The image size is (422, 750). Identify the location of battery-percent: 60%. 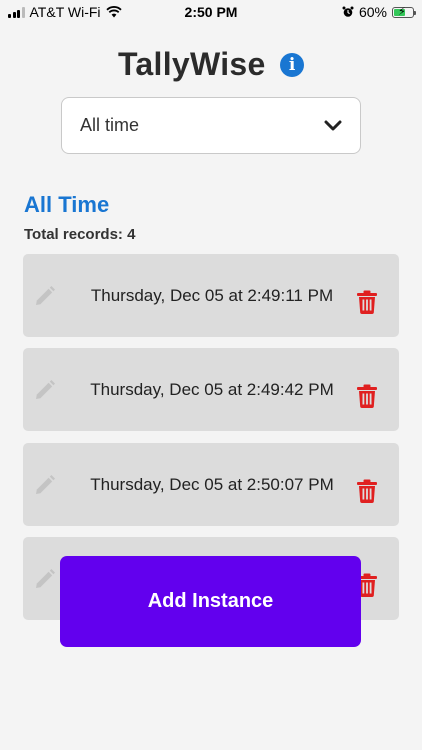
(372, 12).